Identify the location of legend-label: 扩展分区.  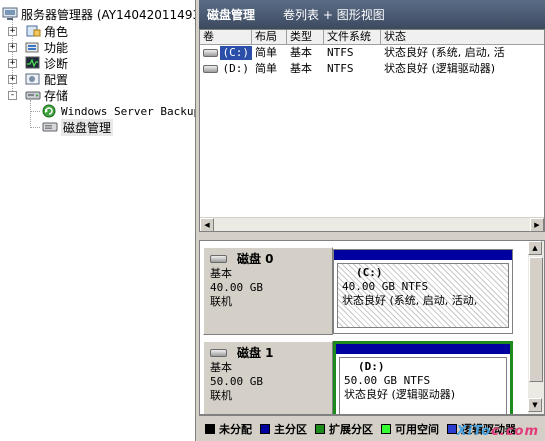
(351, 429).